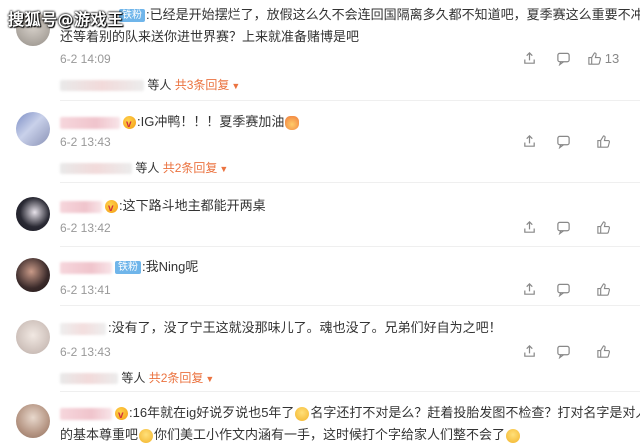  Describe the element at coordinates (66, 19) in the screenshot. I see `watermark: 搜狐号@游戏王` at that location.